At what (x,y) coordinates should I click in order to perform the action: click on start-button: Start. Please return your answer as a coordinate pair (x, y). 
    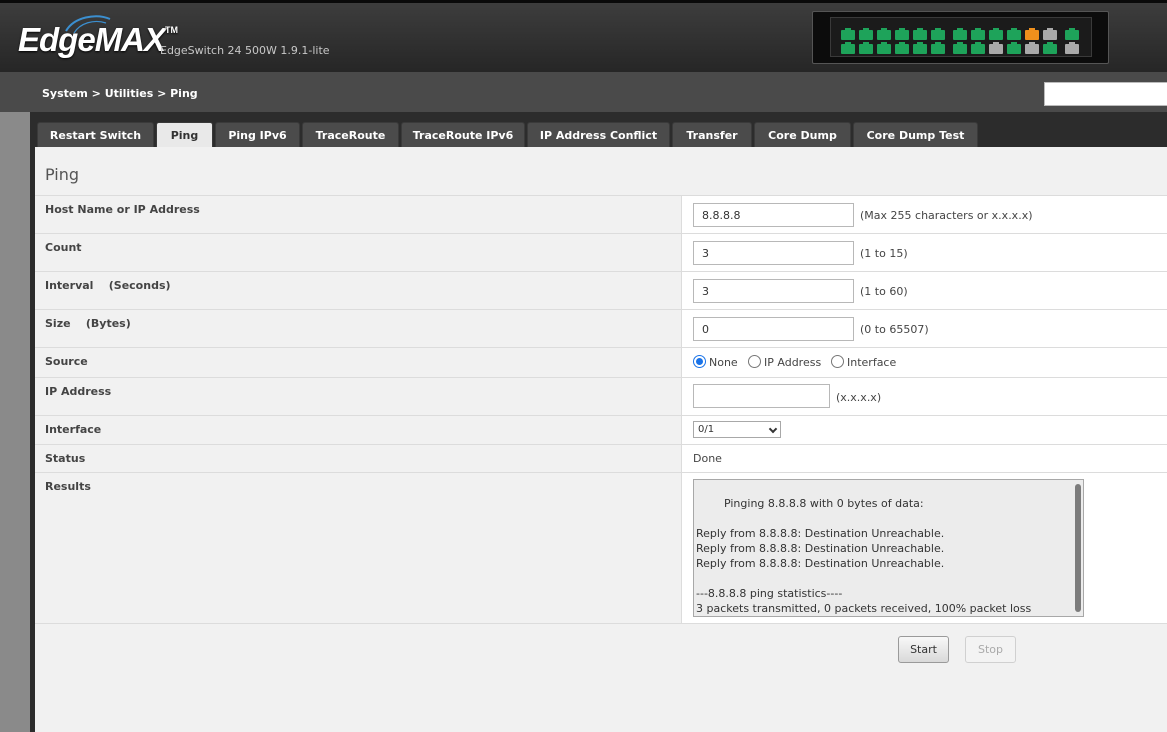
    Looking at the image, I should click on (923, 649).